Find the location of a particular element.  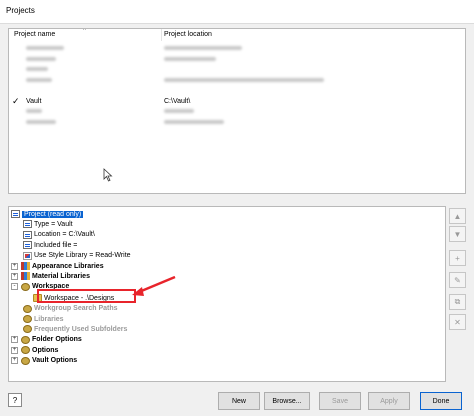

tree-item: Workgroup Search Paths is located at coordinates (70, 309).